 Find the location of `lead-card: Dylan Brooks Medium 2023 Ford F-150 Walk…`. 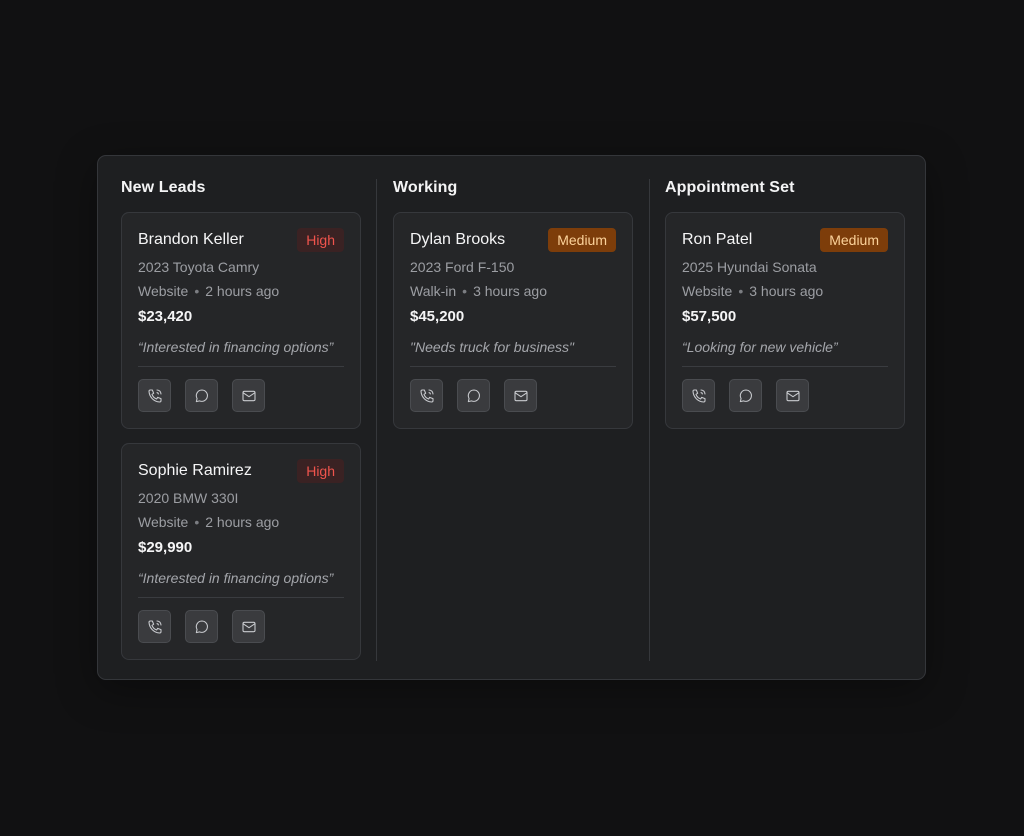

lead-card: Dylan Brooks Medium 2023 Ford F-150 Walk… is located at coordinates (513, 320).